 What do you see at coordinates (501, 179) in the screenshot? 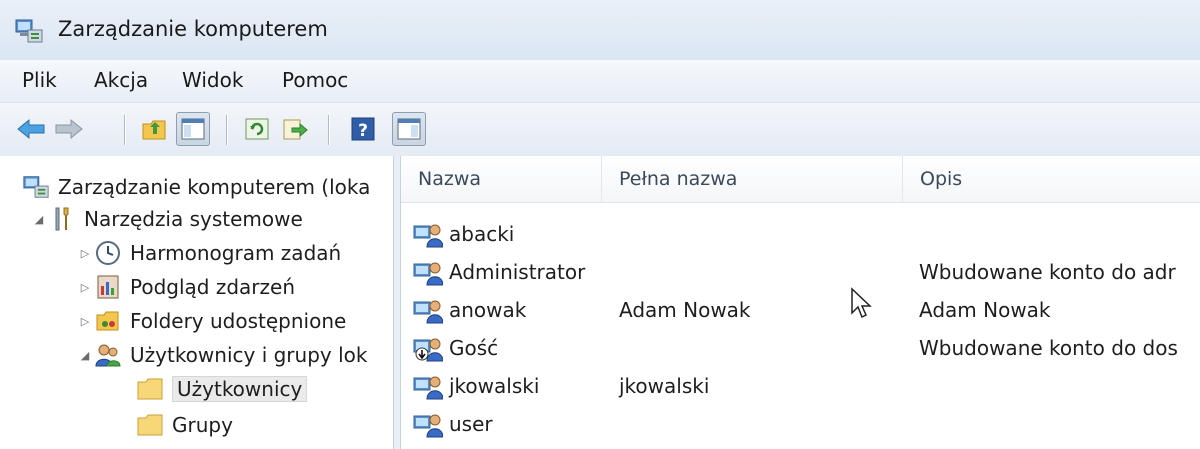
I see `column-header-name: Nazwa` at bounding box center [501, 179].